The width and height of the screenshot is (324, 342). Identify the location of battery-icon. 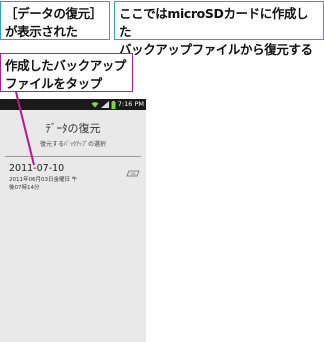
(113, 104).